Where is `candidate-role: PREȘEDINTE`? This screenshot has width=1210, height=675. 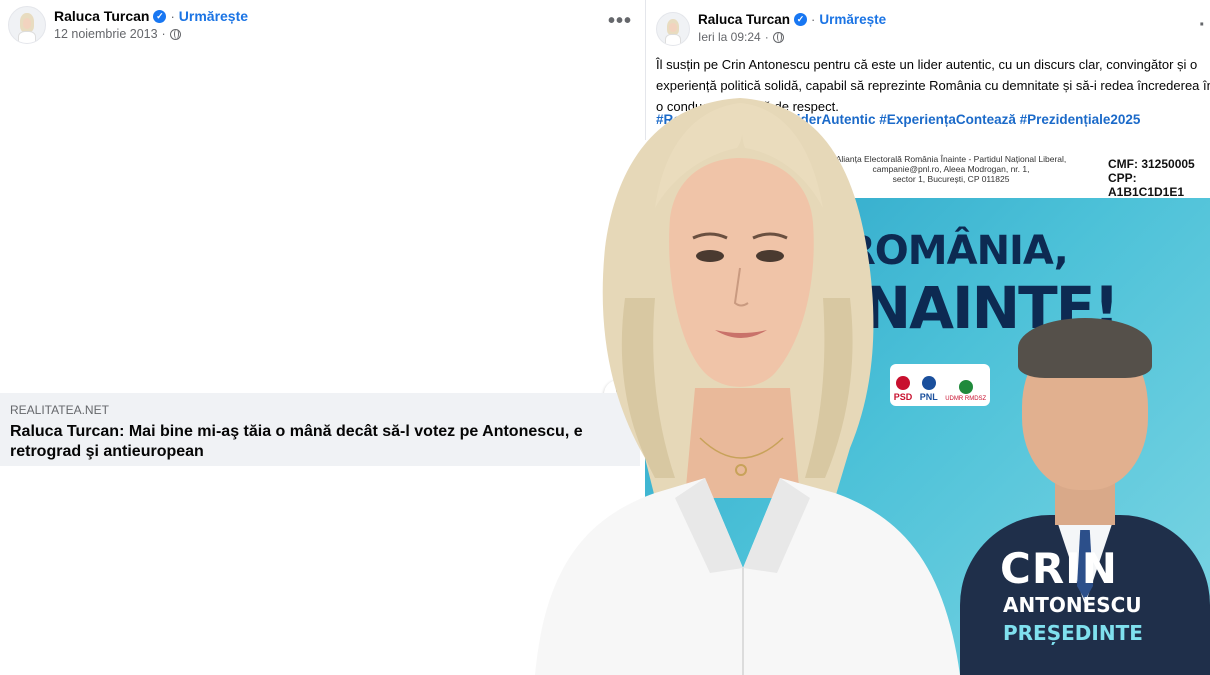 candidate-role: PREȘEDINTE is located at coordinates (1073, 633).